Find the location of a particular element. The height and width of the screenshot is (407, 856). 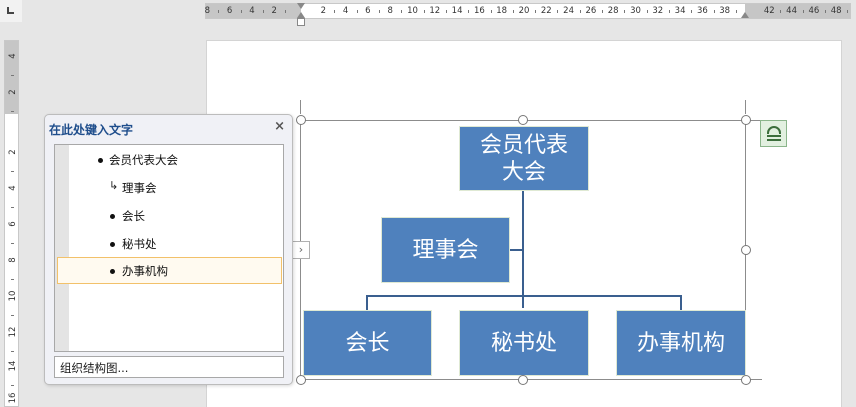

resize-handle-right is located at coordinates (746, 250).